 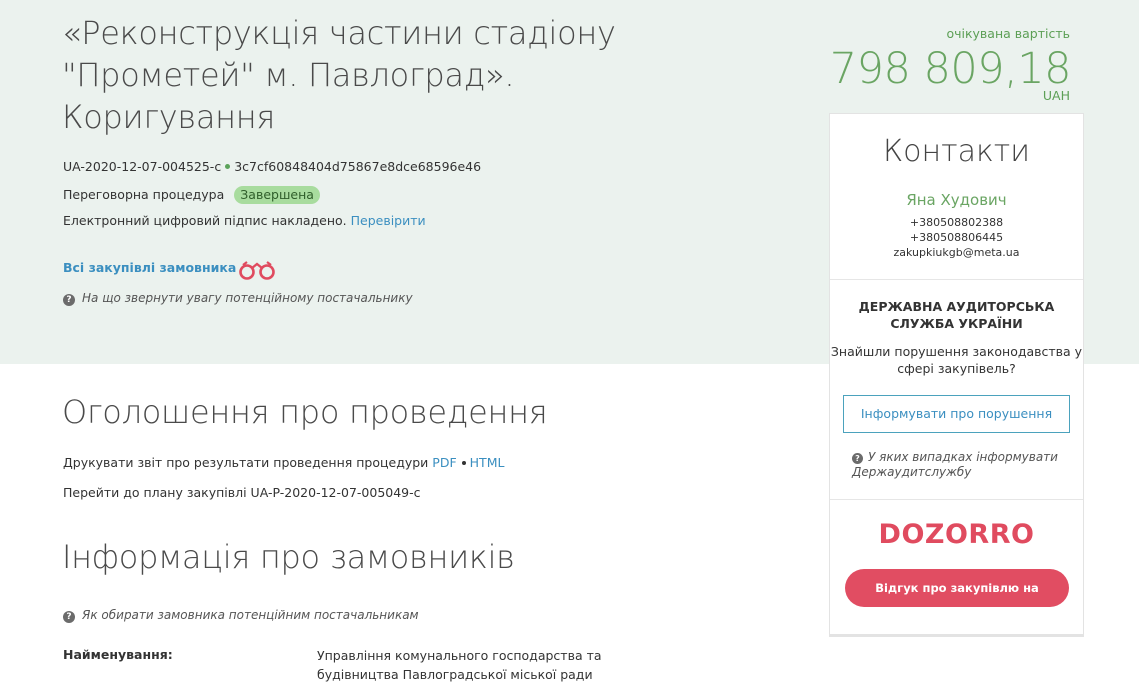 I want to click on report-violation-button: Інформувати про порушення, so click(x=956, y=414).